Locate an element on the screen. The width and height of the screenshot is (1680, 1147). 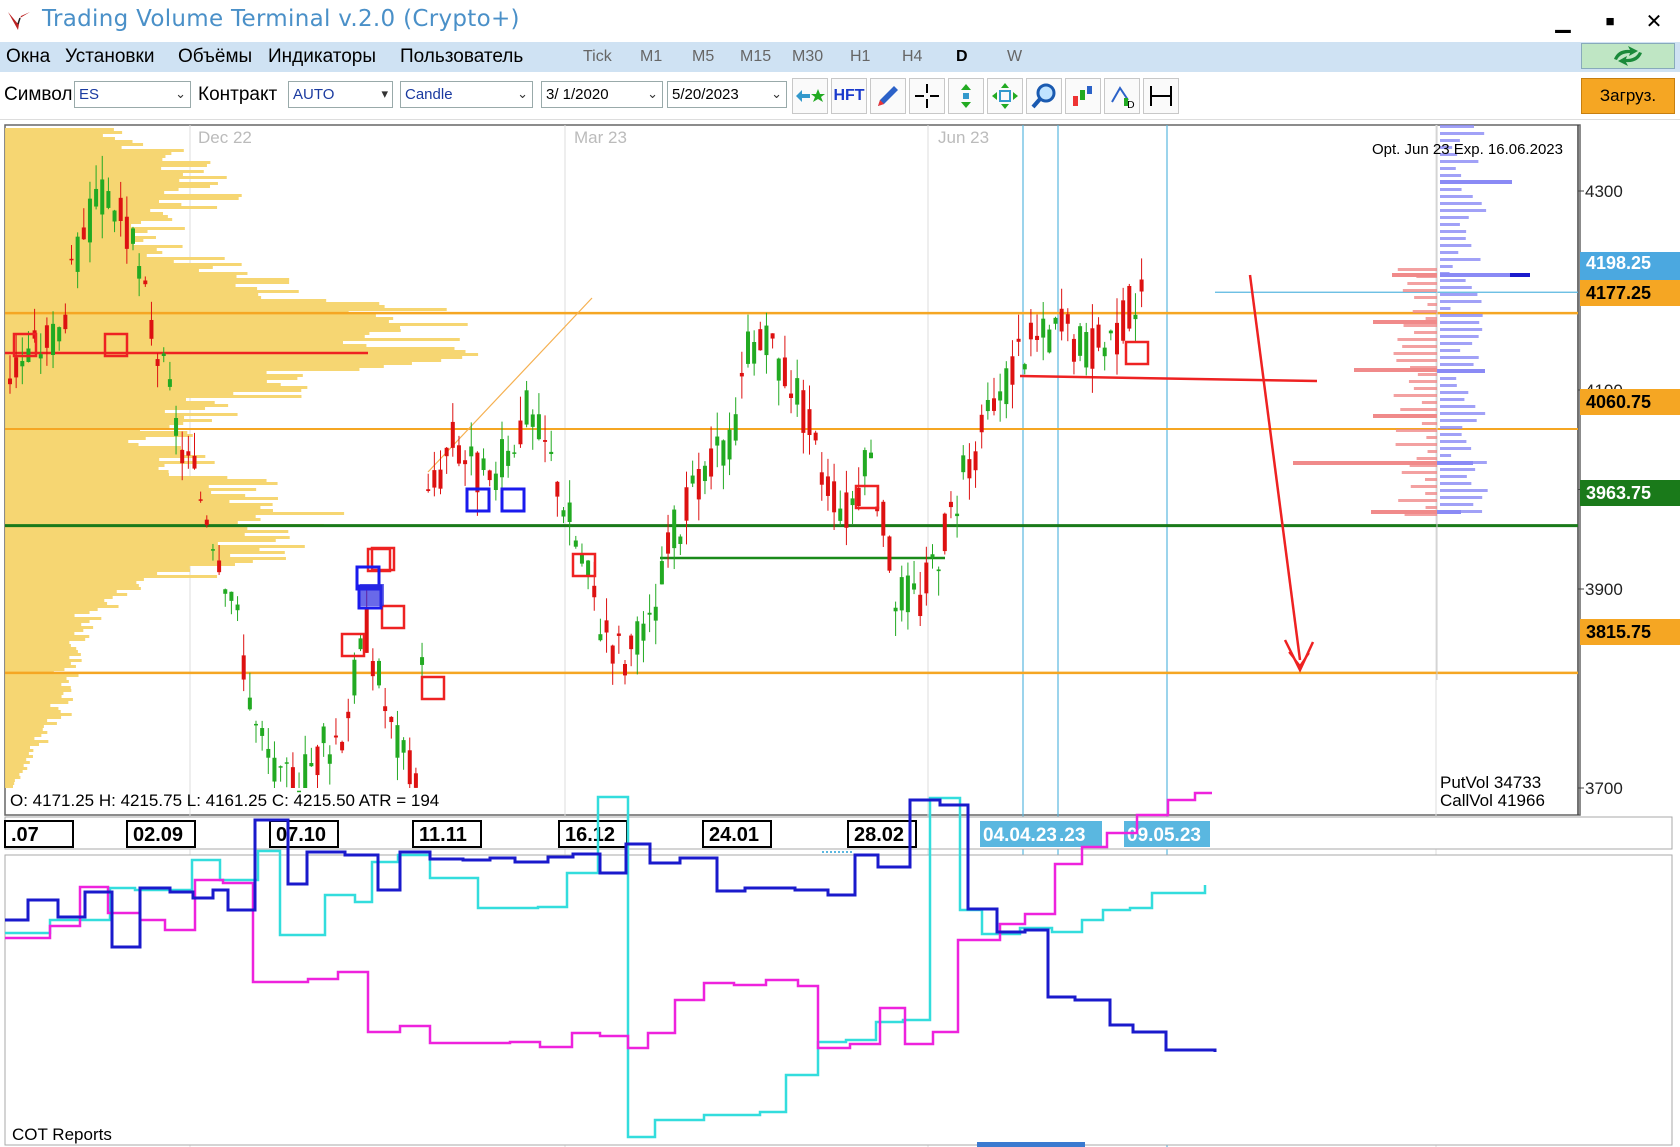
move-icon is located at coordinates (1005, 96).